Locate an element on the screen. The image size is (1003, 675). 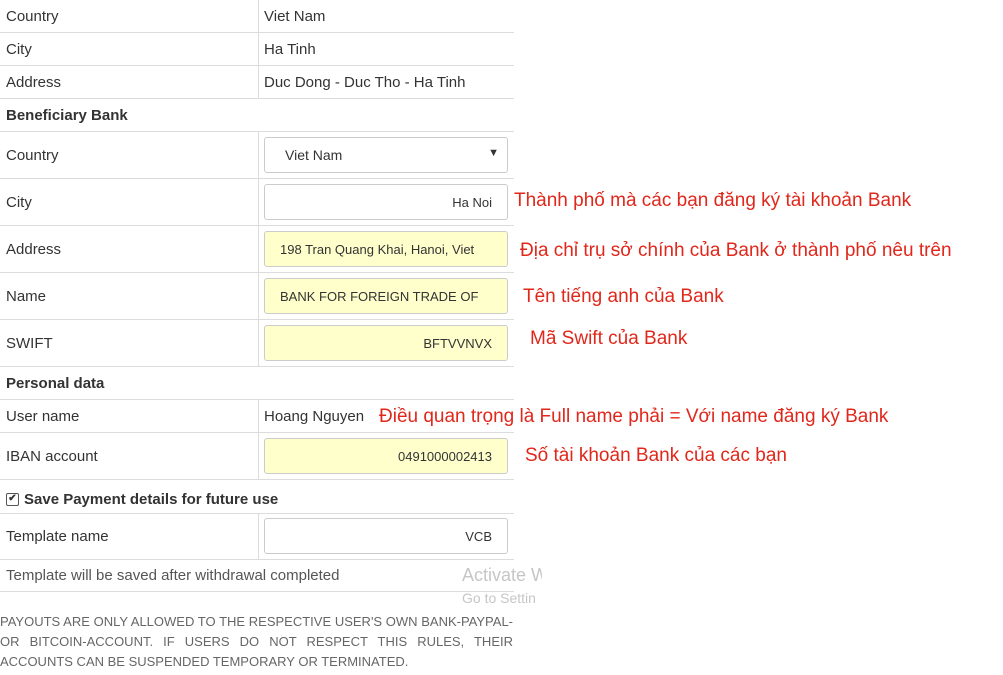
iban-label: IBAN account is located at coordinates (52, 456).